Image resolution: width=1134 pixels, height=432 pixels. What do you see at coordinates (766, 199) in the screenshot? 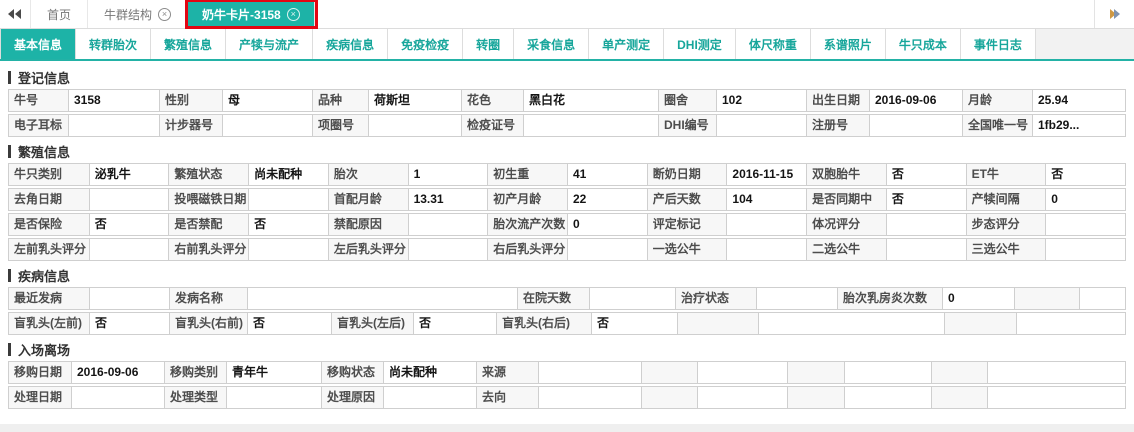
I see `field-value: 104` at bounding box center [766, 199].